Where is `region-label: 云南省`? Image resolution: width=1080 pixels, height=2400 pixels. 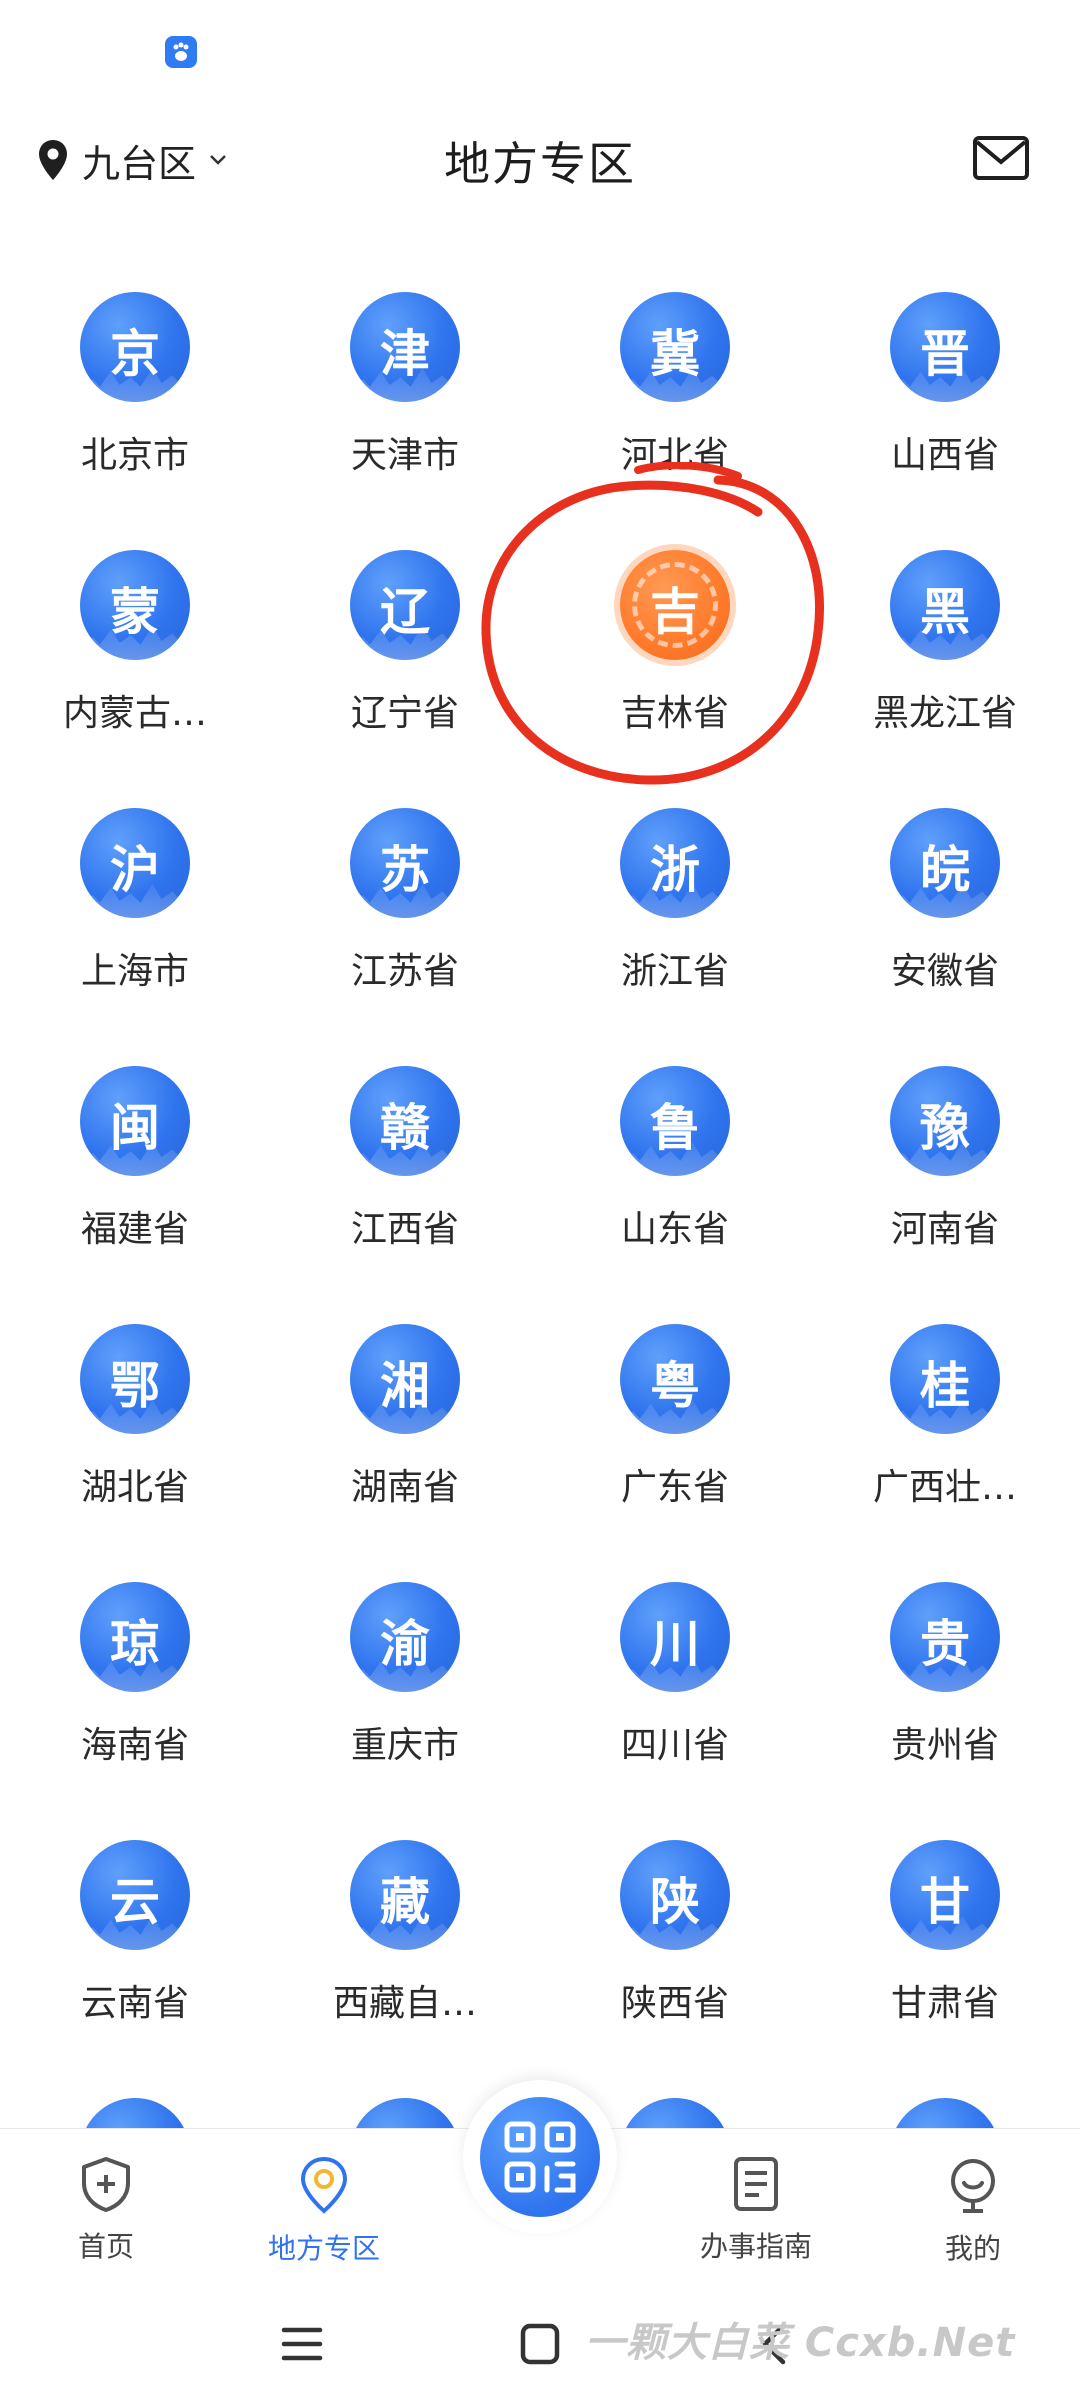
region-label: 云南省 is located at coordinates (134, 2003).